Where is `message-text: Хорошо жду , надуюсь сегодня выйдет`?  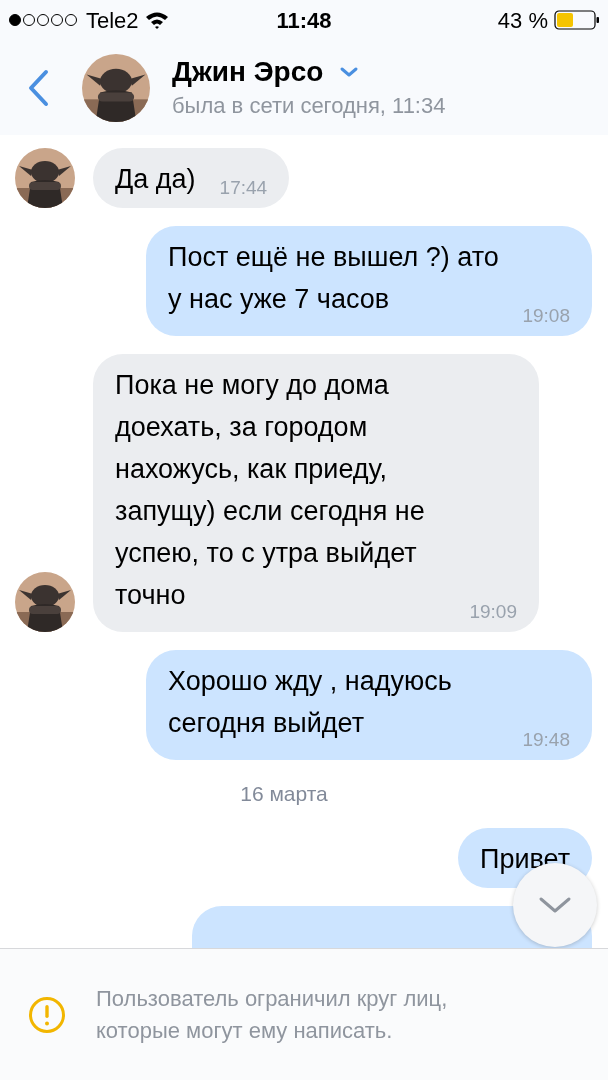 message-text: Хорошо жду , надуюсь сегодня выйдет is located at coordinates (310, 702).